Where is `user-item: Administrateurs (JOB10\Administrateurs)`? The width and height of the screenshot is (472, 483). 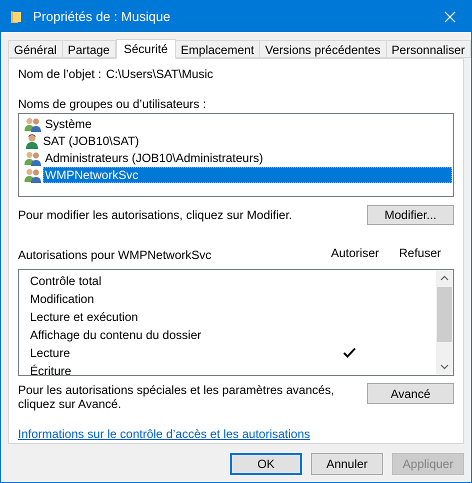 user-item: Administrateurs (JOB10\Administrateurs) is located at coordinates (236, 157).